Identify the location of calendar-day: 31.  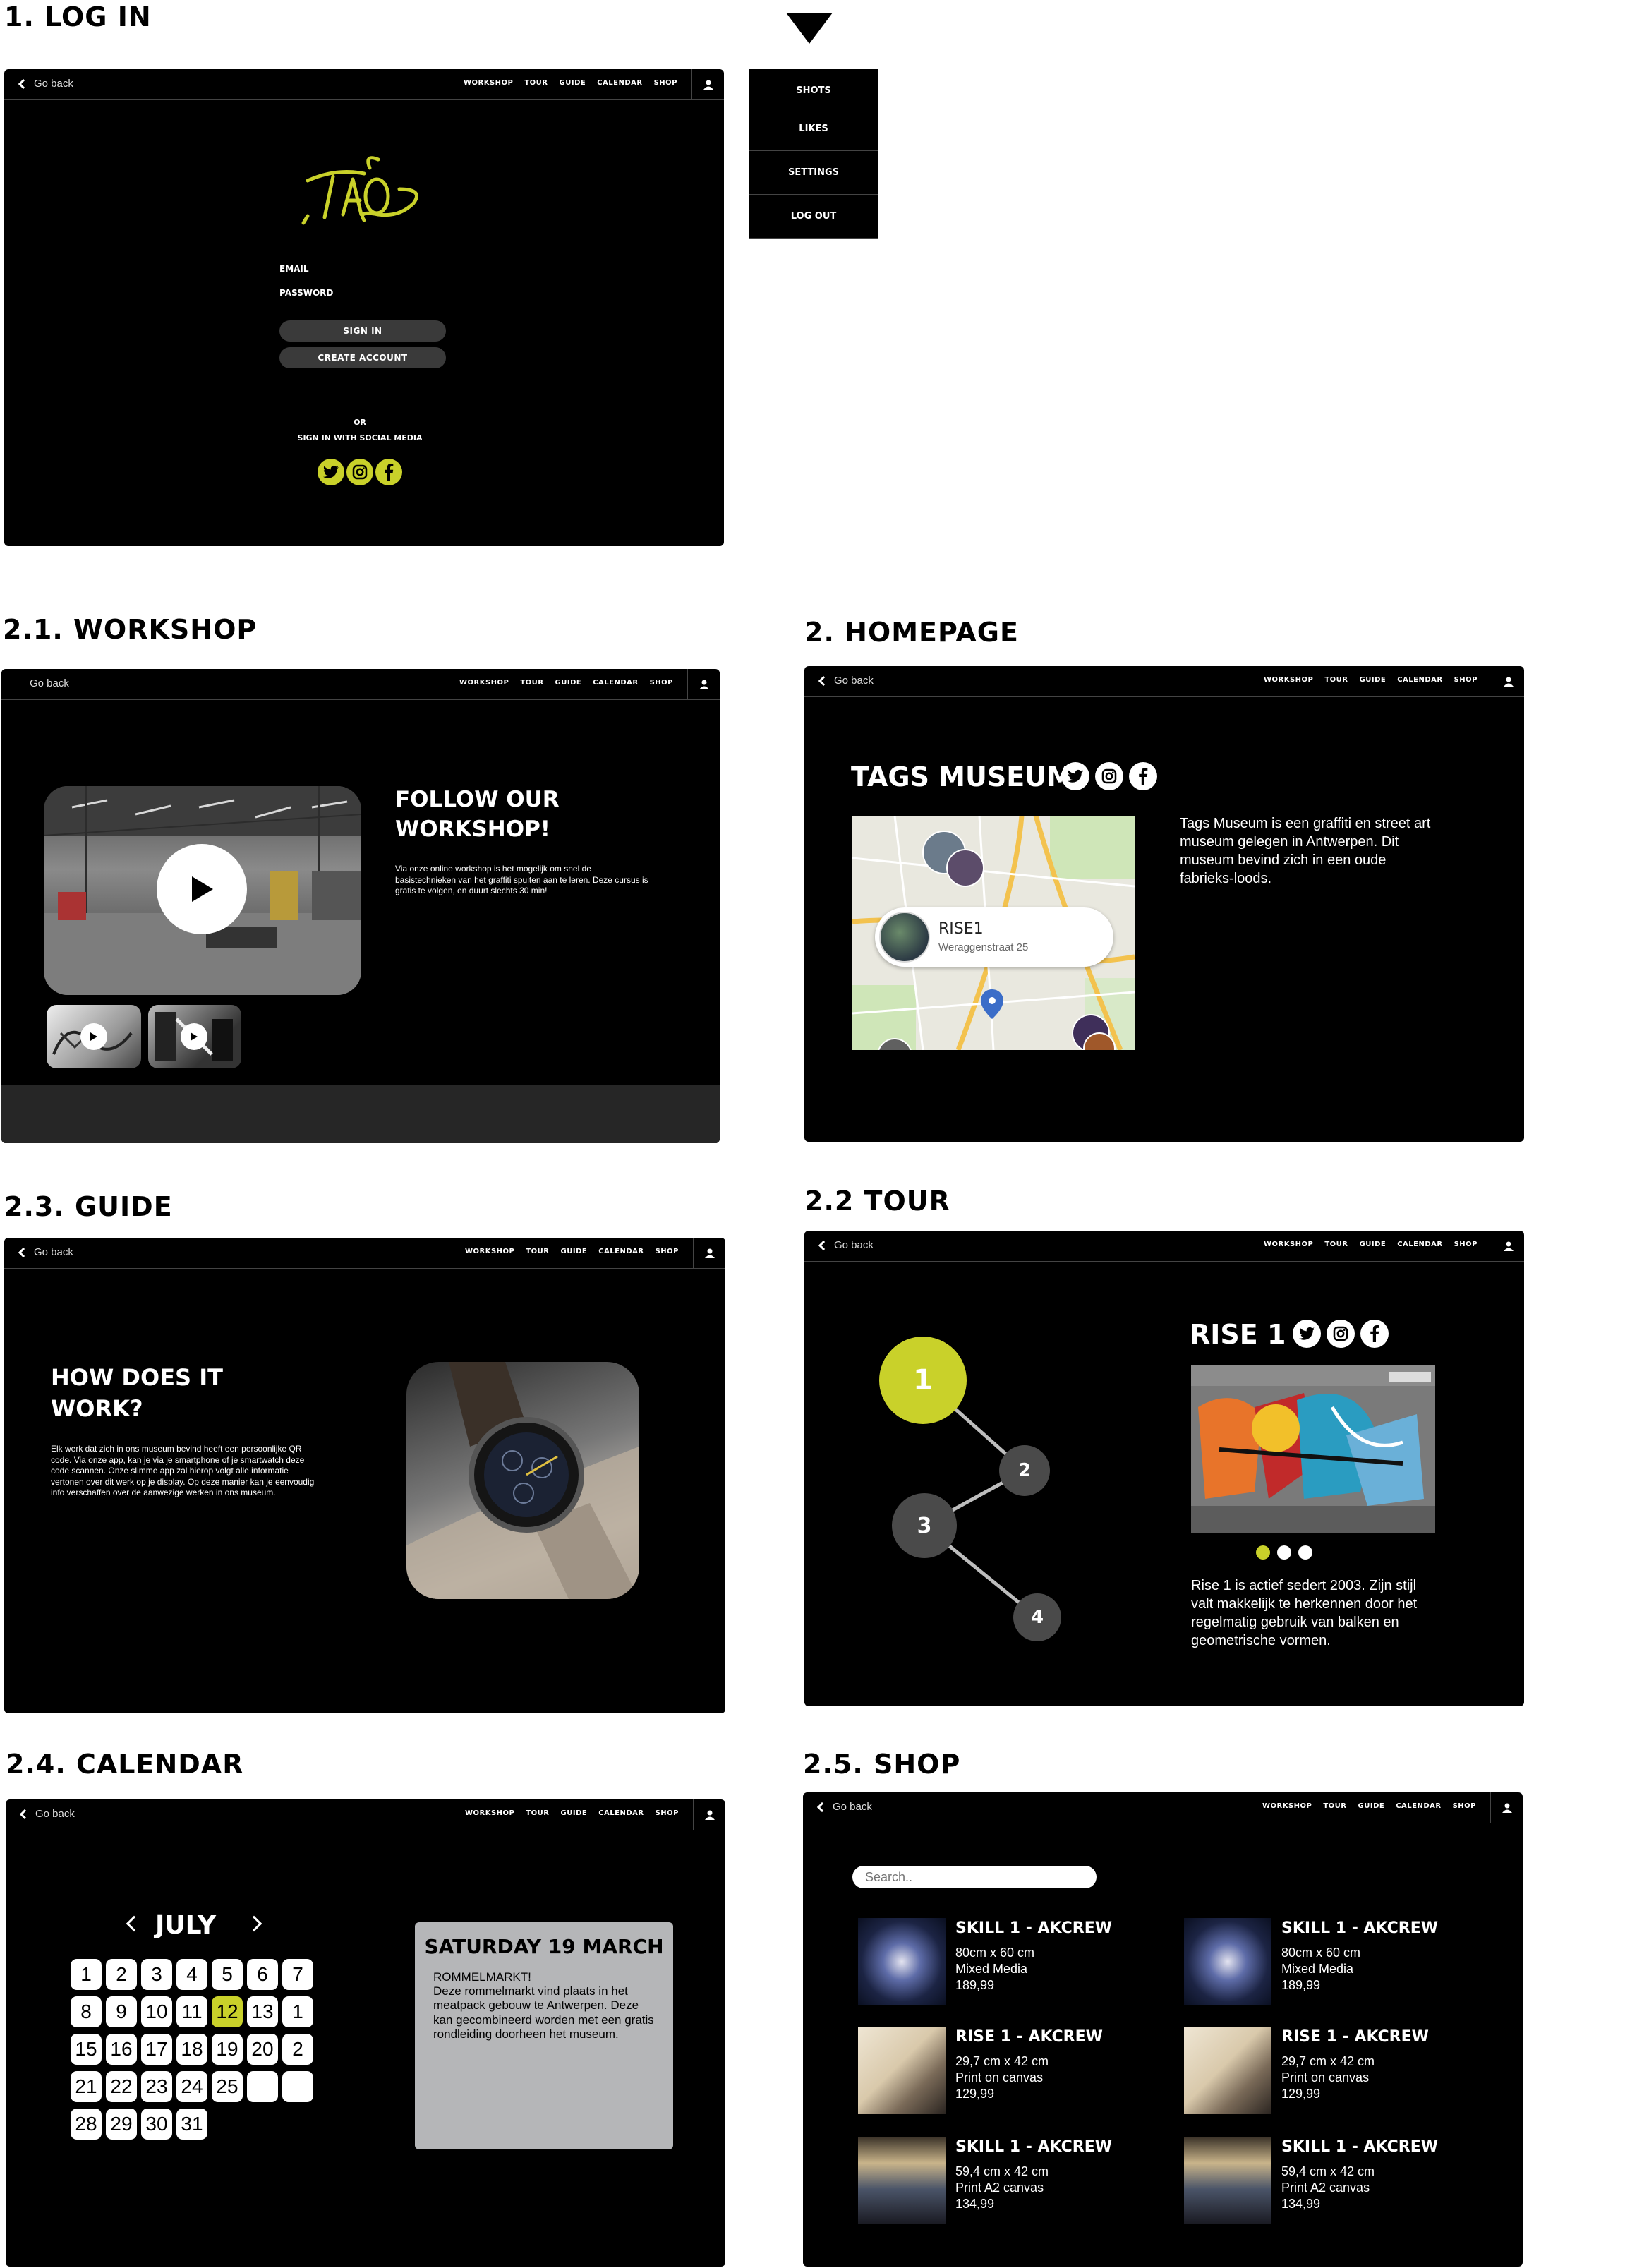
(191, 2124).